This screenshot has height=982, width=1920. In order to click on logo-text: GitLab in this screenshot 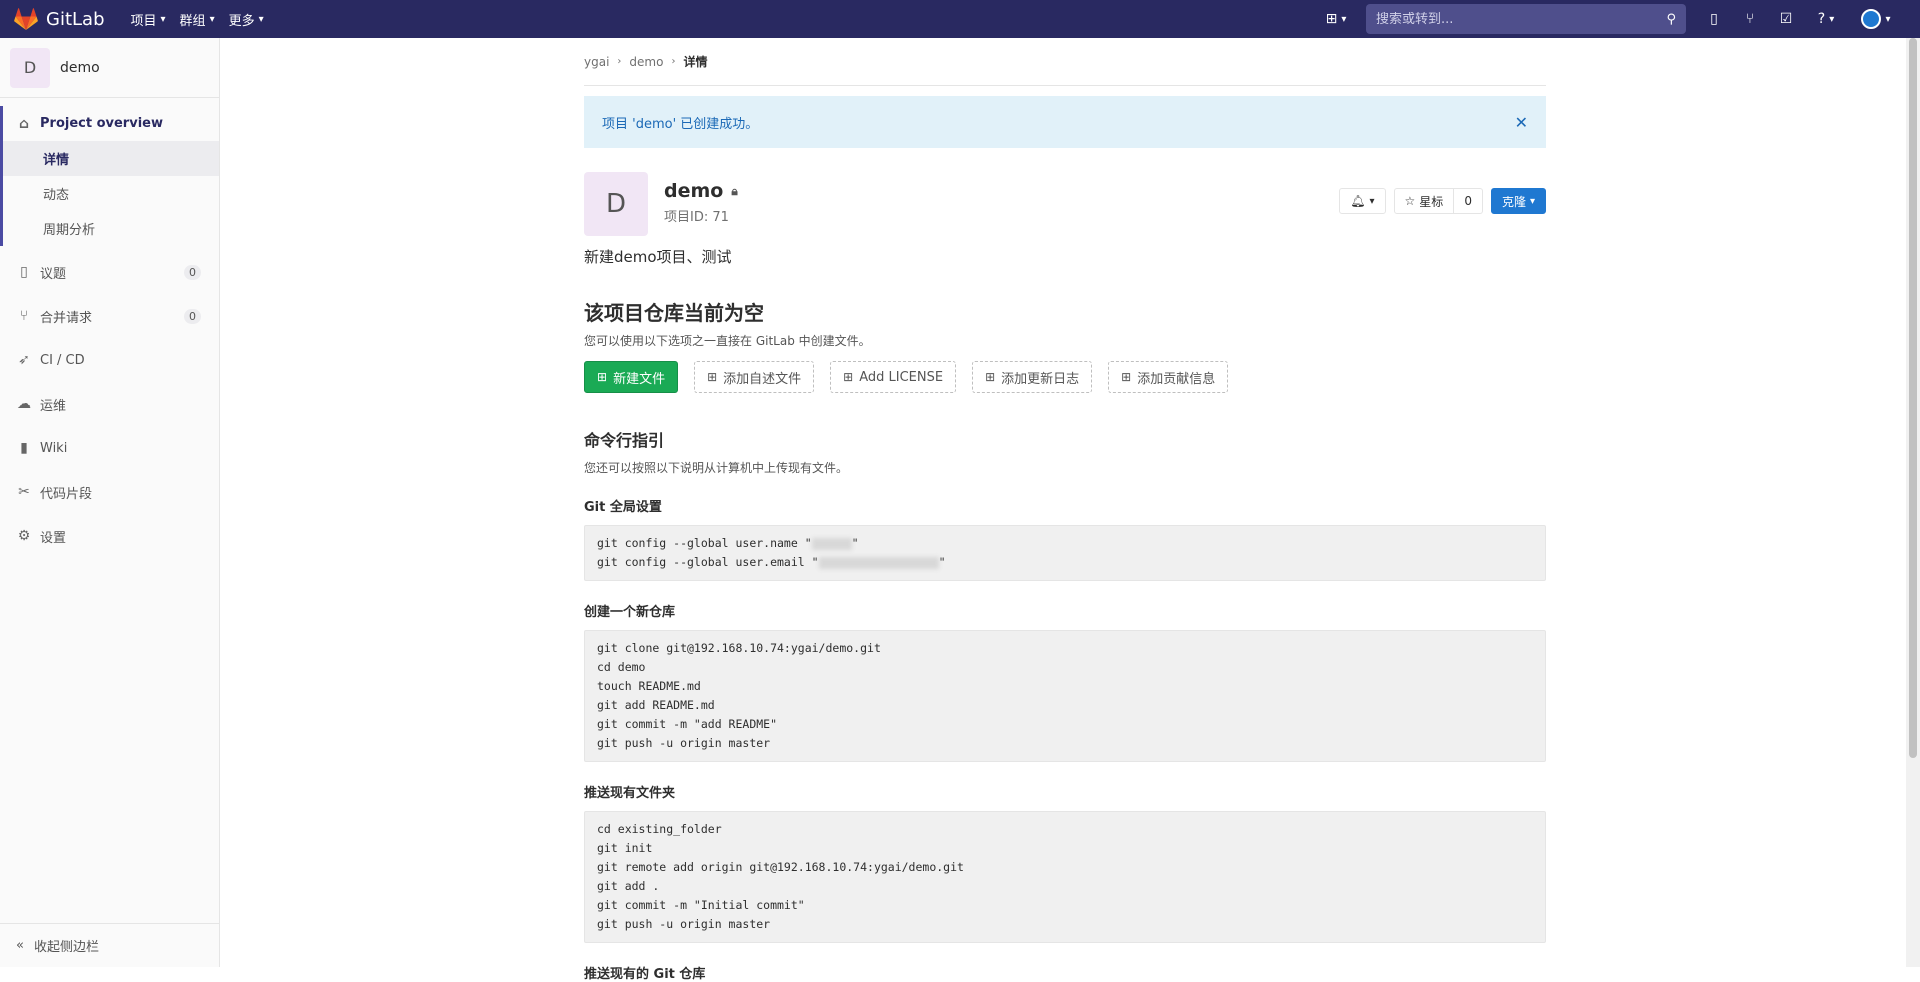, I will do `click(75, 19)`.